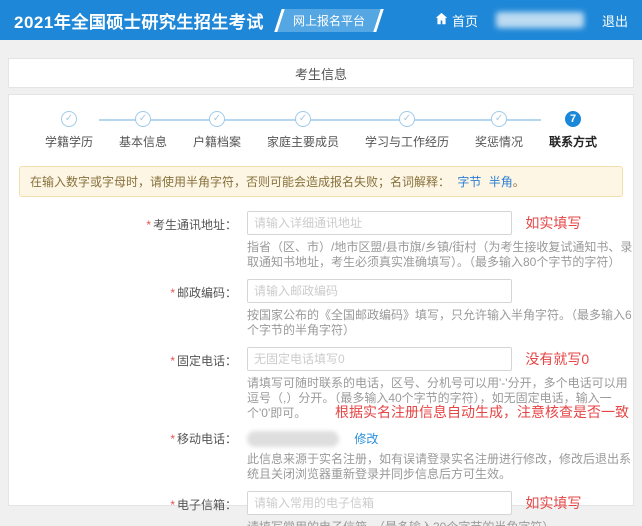  What do you see at coordinates (379, 359) in the screenshot?
I see `landline-input` at bounding box center [379, 359].